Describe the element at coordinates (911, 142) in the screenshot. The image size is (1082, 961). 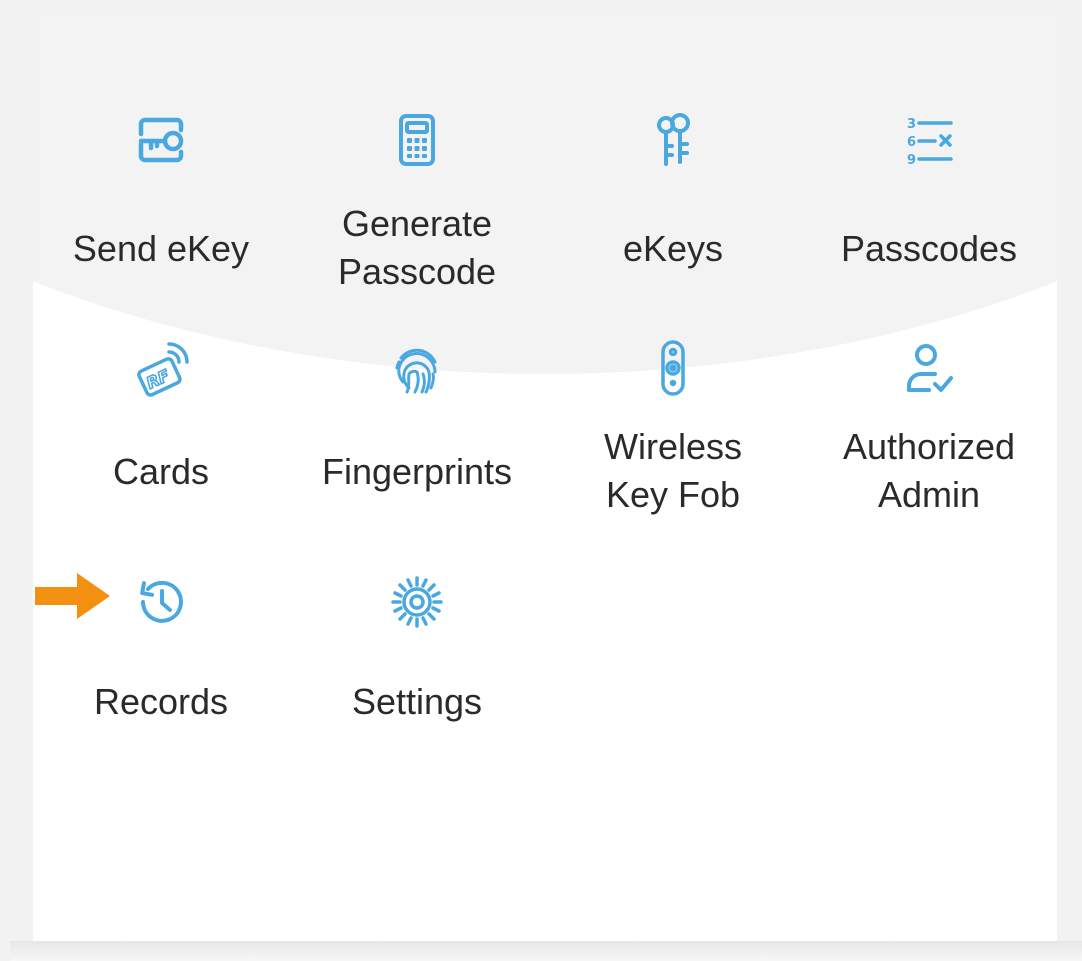
I see `svg-text: 6` at that location.